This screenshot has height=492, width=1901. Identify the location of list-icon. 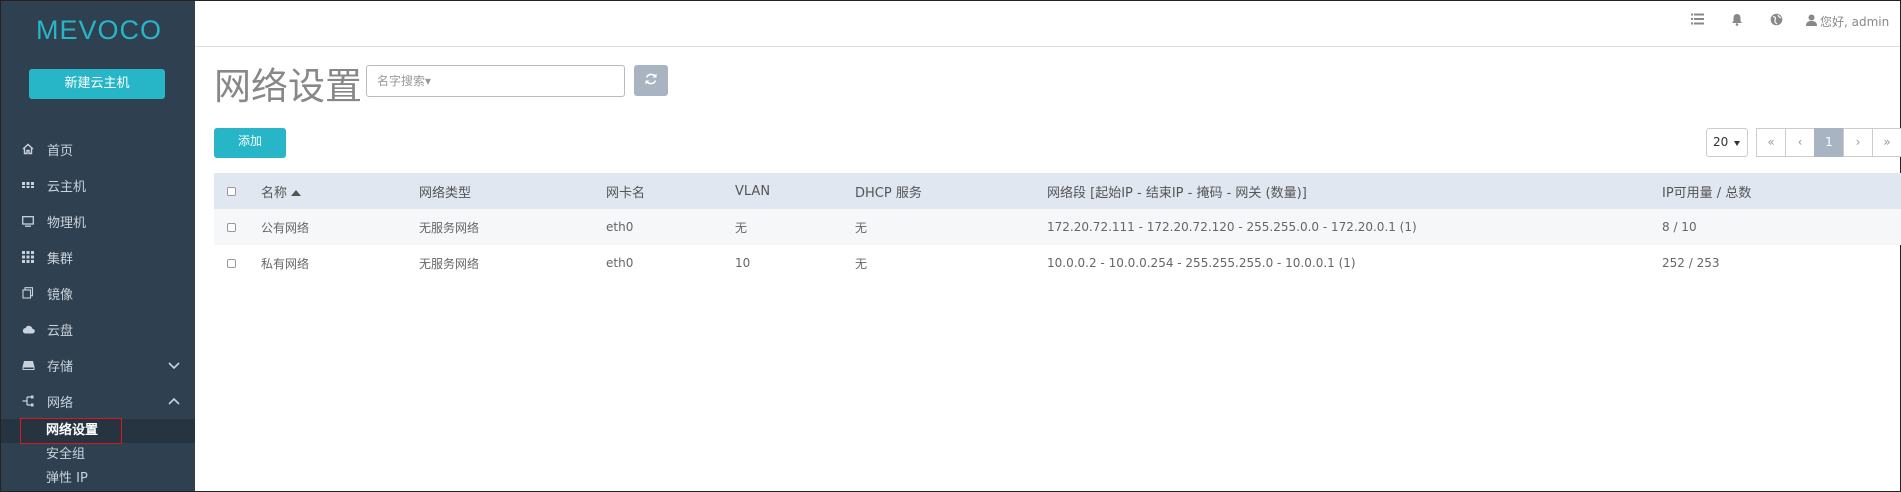
(1697, 21).